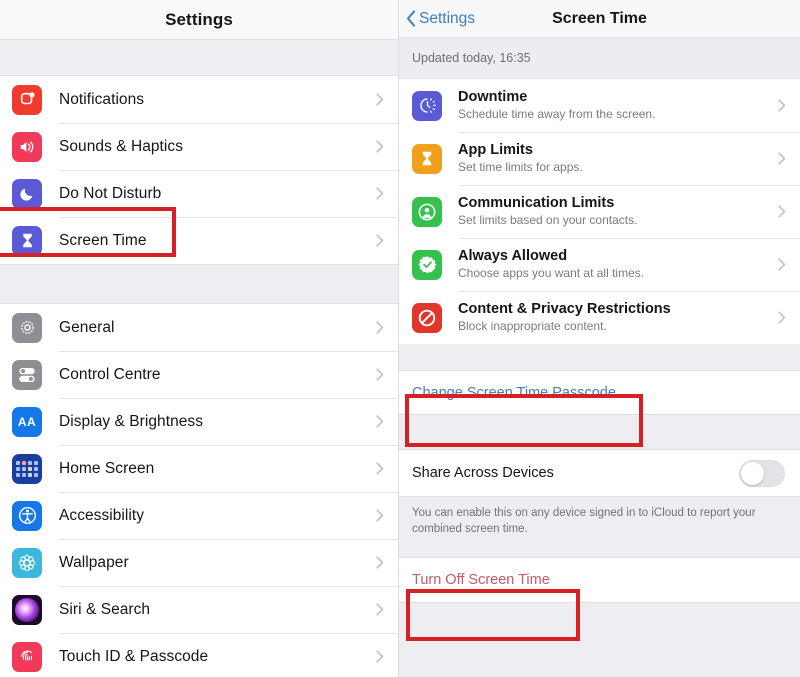  What do you see at coordinates (447, 18) in the screenshot?
I see `back-button-label: Settings` at bounding box center [447, 18].